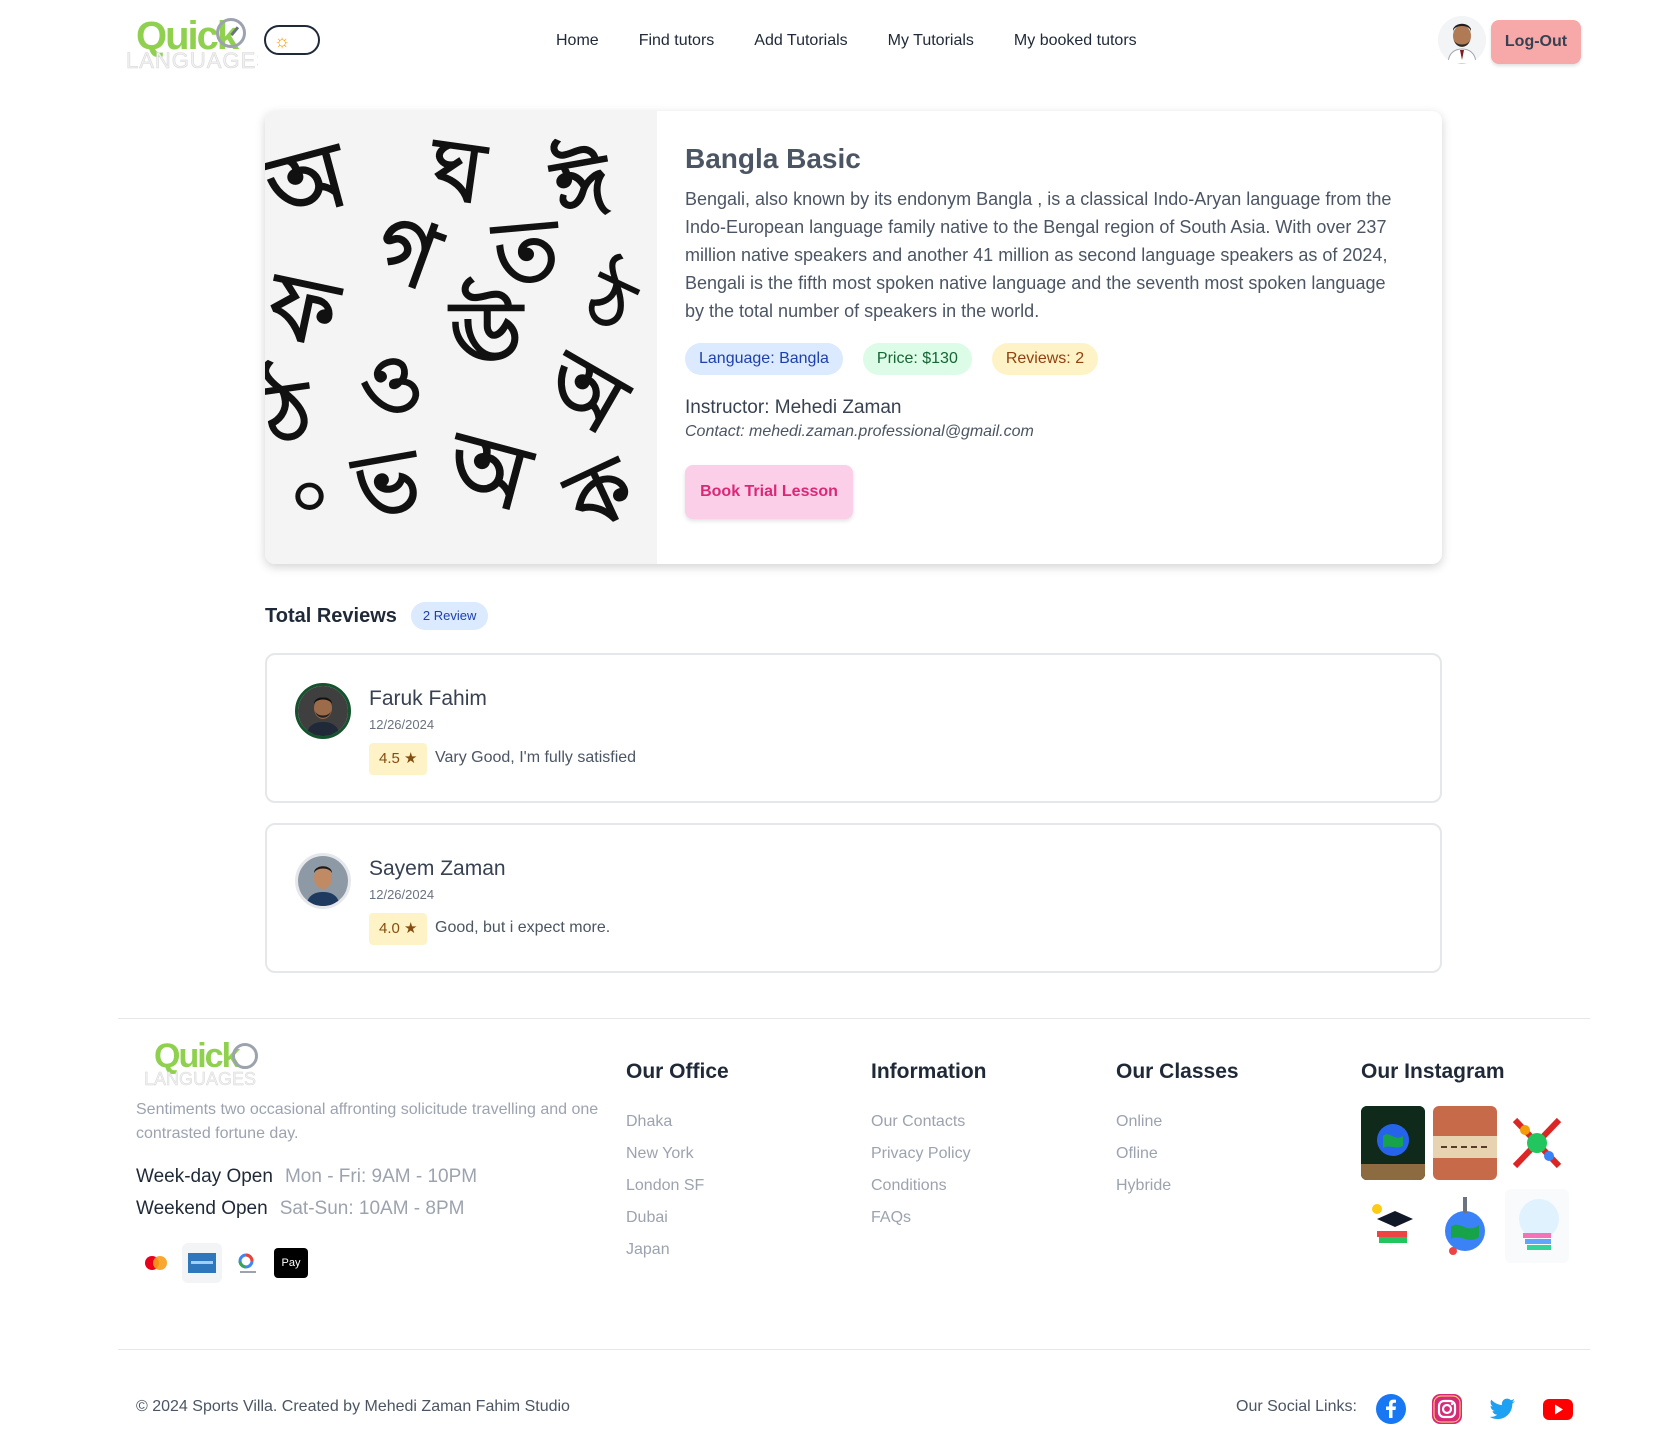  What do you see at coordinates (854, 1349) in the screenshot?
I see `footer-bottom-divider` at bounding box center [854, 1349].